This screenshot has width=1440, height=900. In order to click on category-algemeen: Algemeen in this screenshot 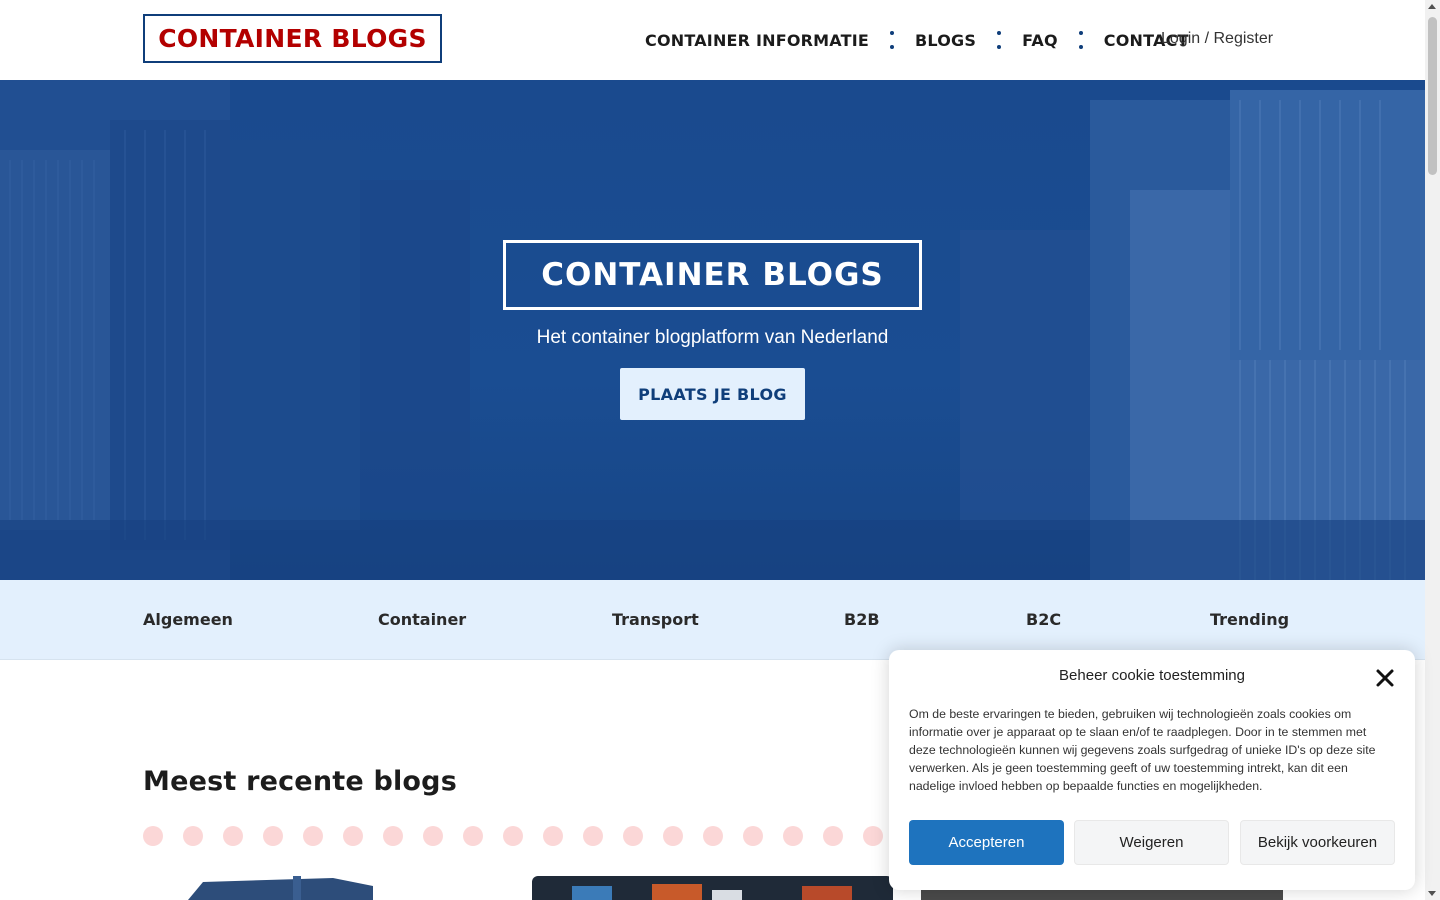, I will do `click(188, 619)`.